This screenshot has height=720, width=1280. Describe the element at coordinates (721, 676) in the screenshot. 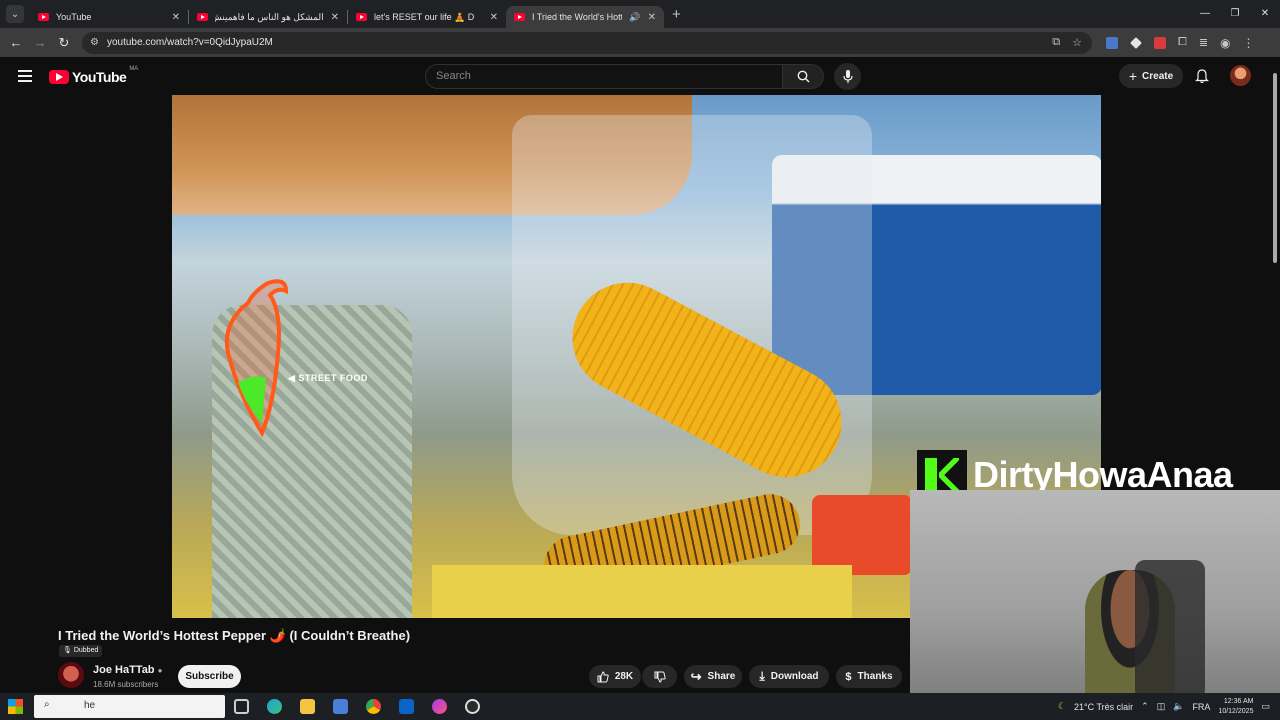

I see `share-label: Share` at that location.